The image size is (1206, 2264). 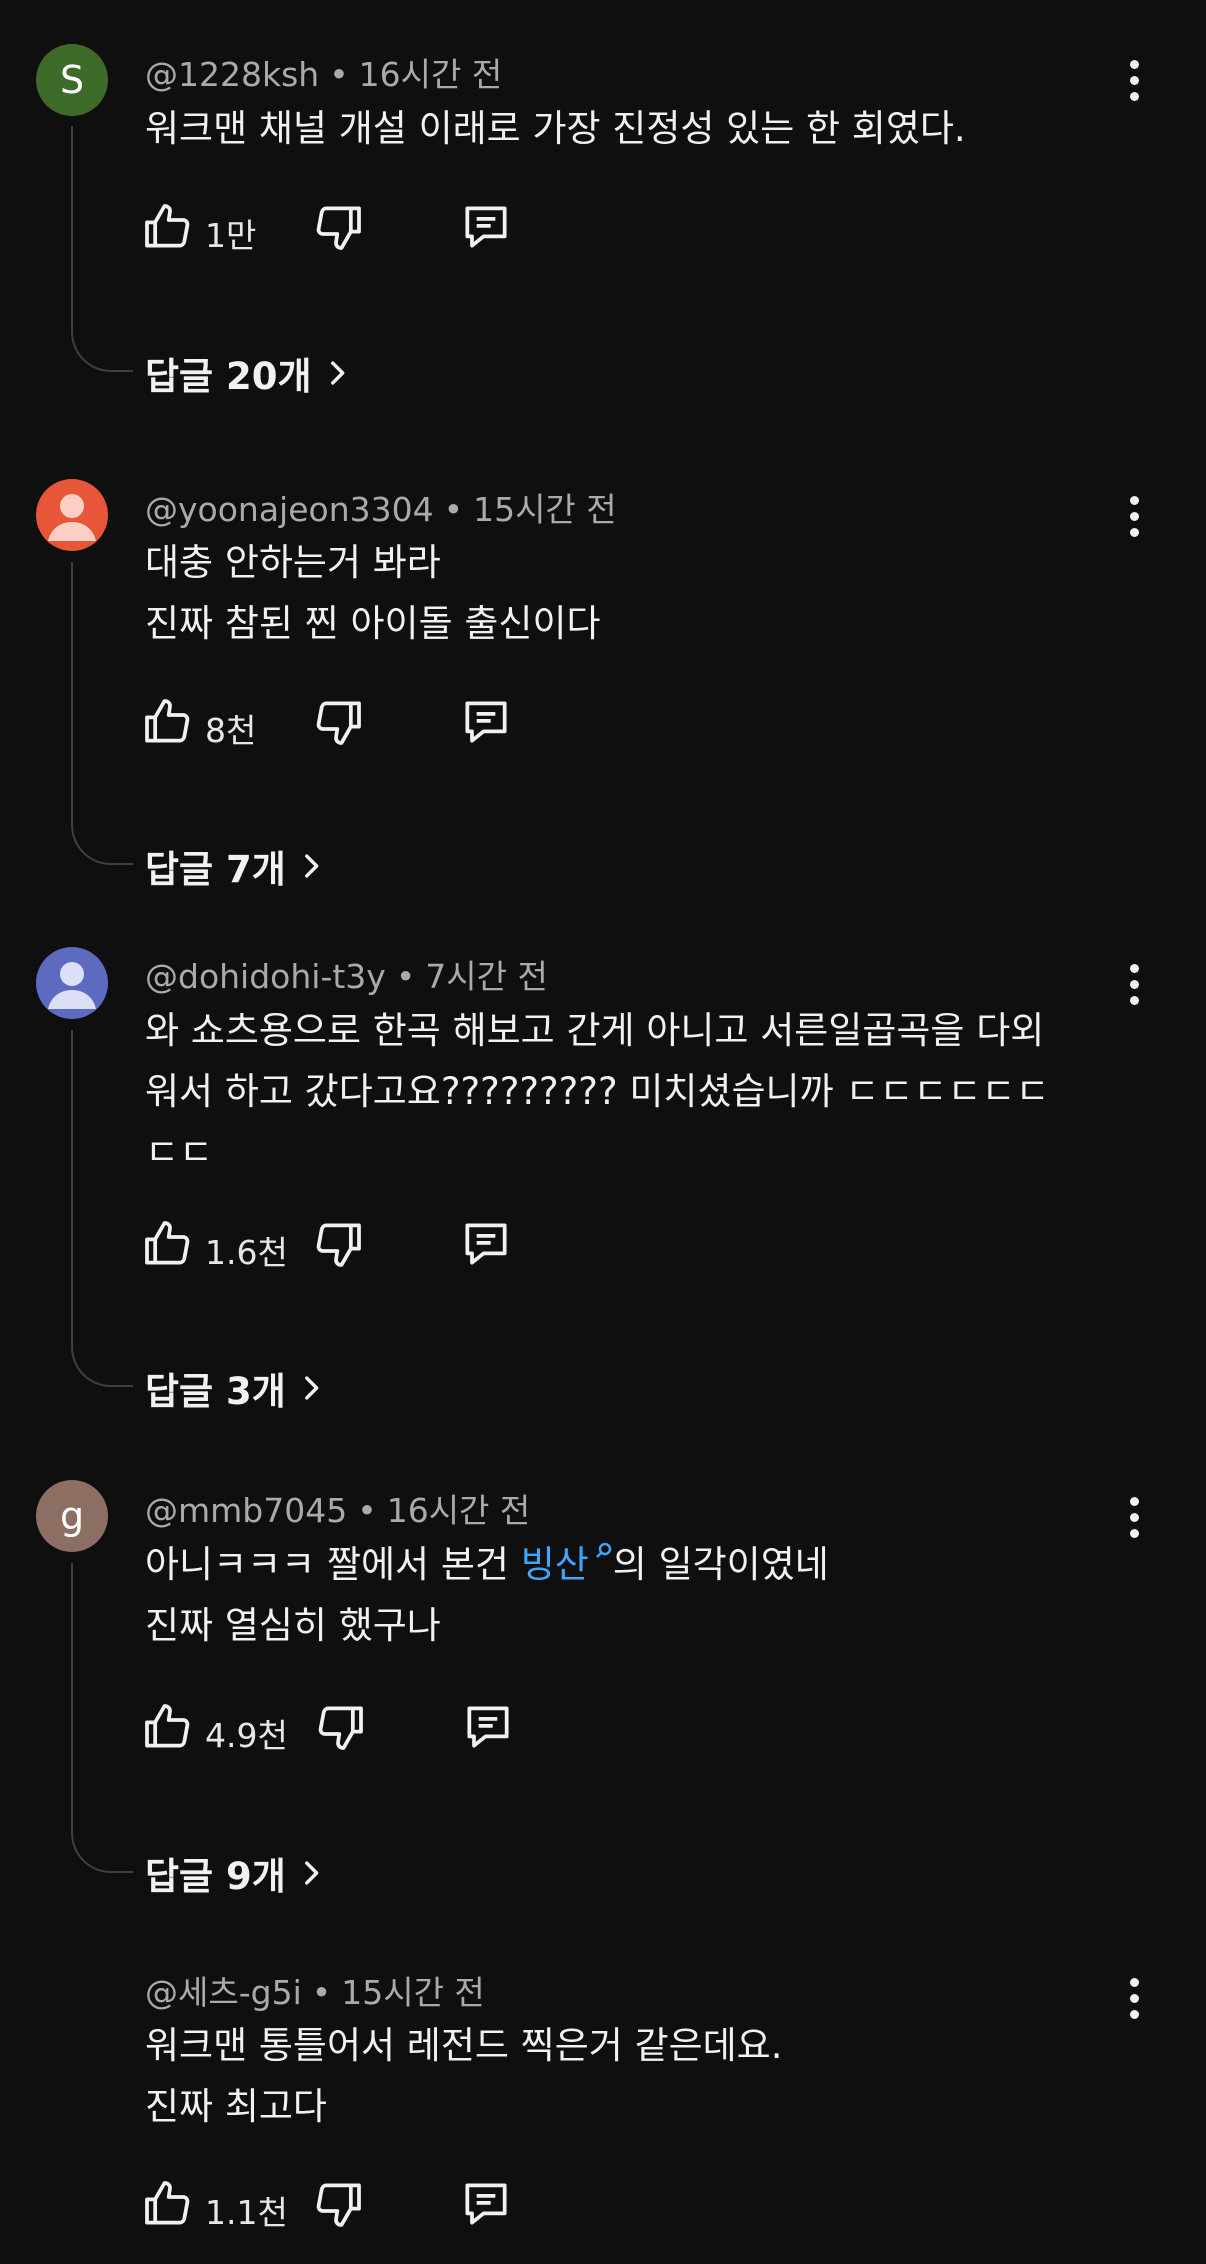 I want to click on comment-text-line: 워서 하고 갔다고요????????? 미치셨습니까 ㄷㄷㄷㄷㄷㄷ, so click(x=597, y=1091).